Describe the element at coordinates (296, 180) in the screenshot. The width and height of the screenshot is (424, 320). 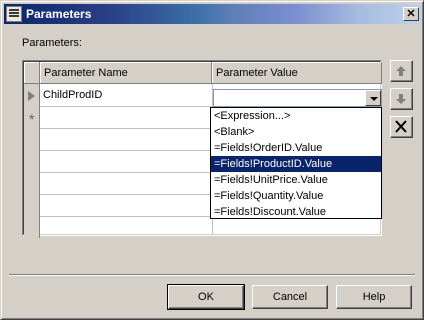
I see `dropdown-option: =Fields!UnitPrice.Value` at that location.